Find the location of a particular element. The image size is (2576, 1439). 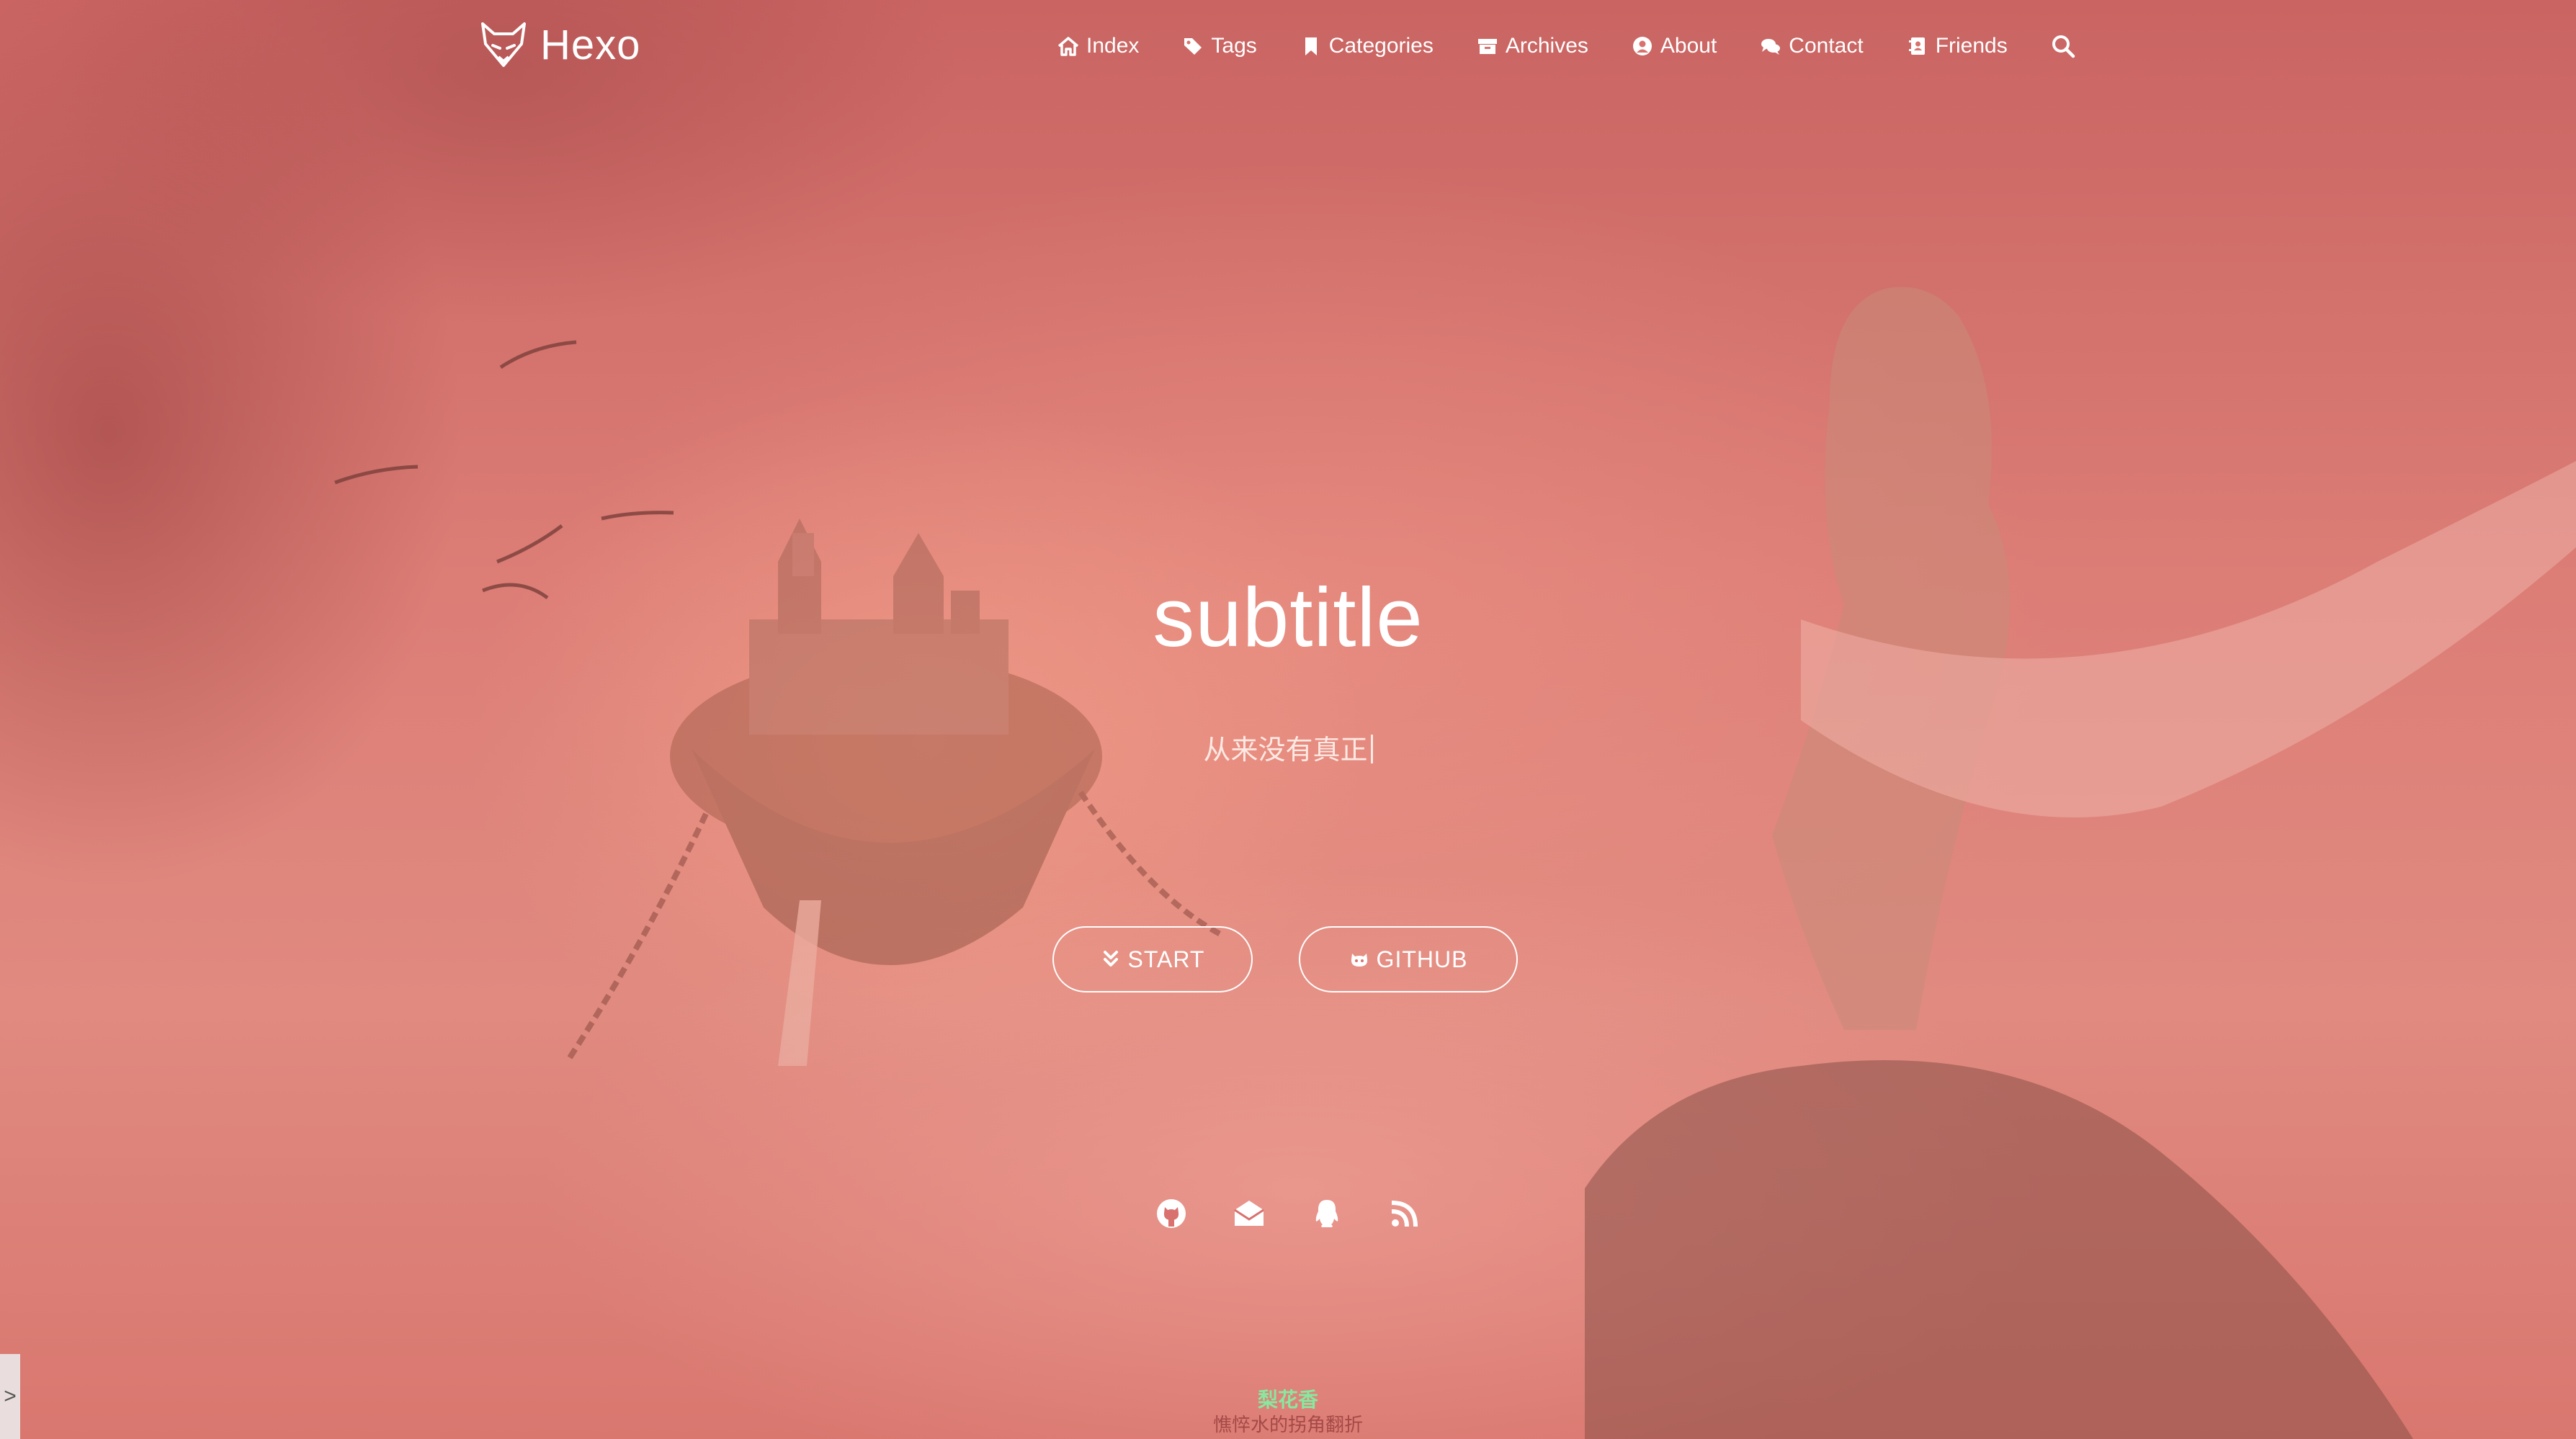

github-button: GITHUB is located at coordinates (1408, 959).